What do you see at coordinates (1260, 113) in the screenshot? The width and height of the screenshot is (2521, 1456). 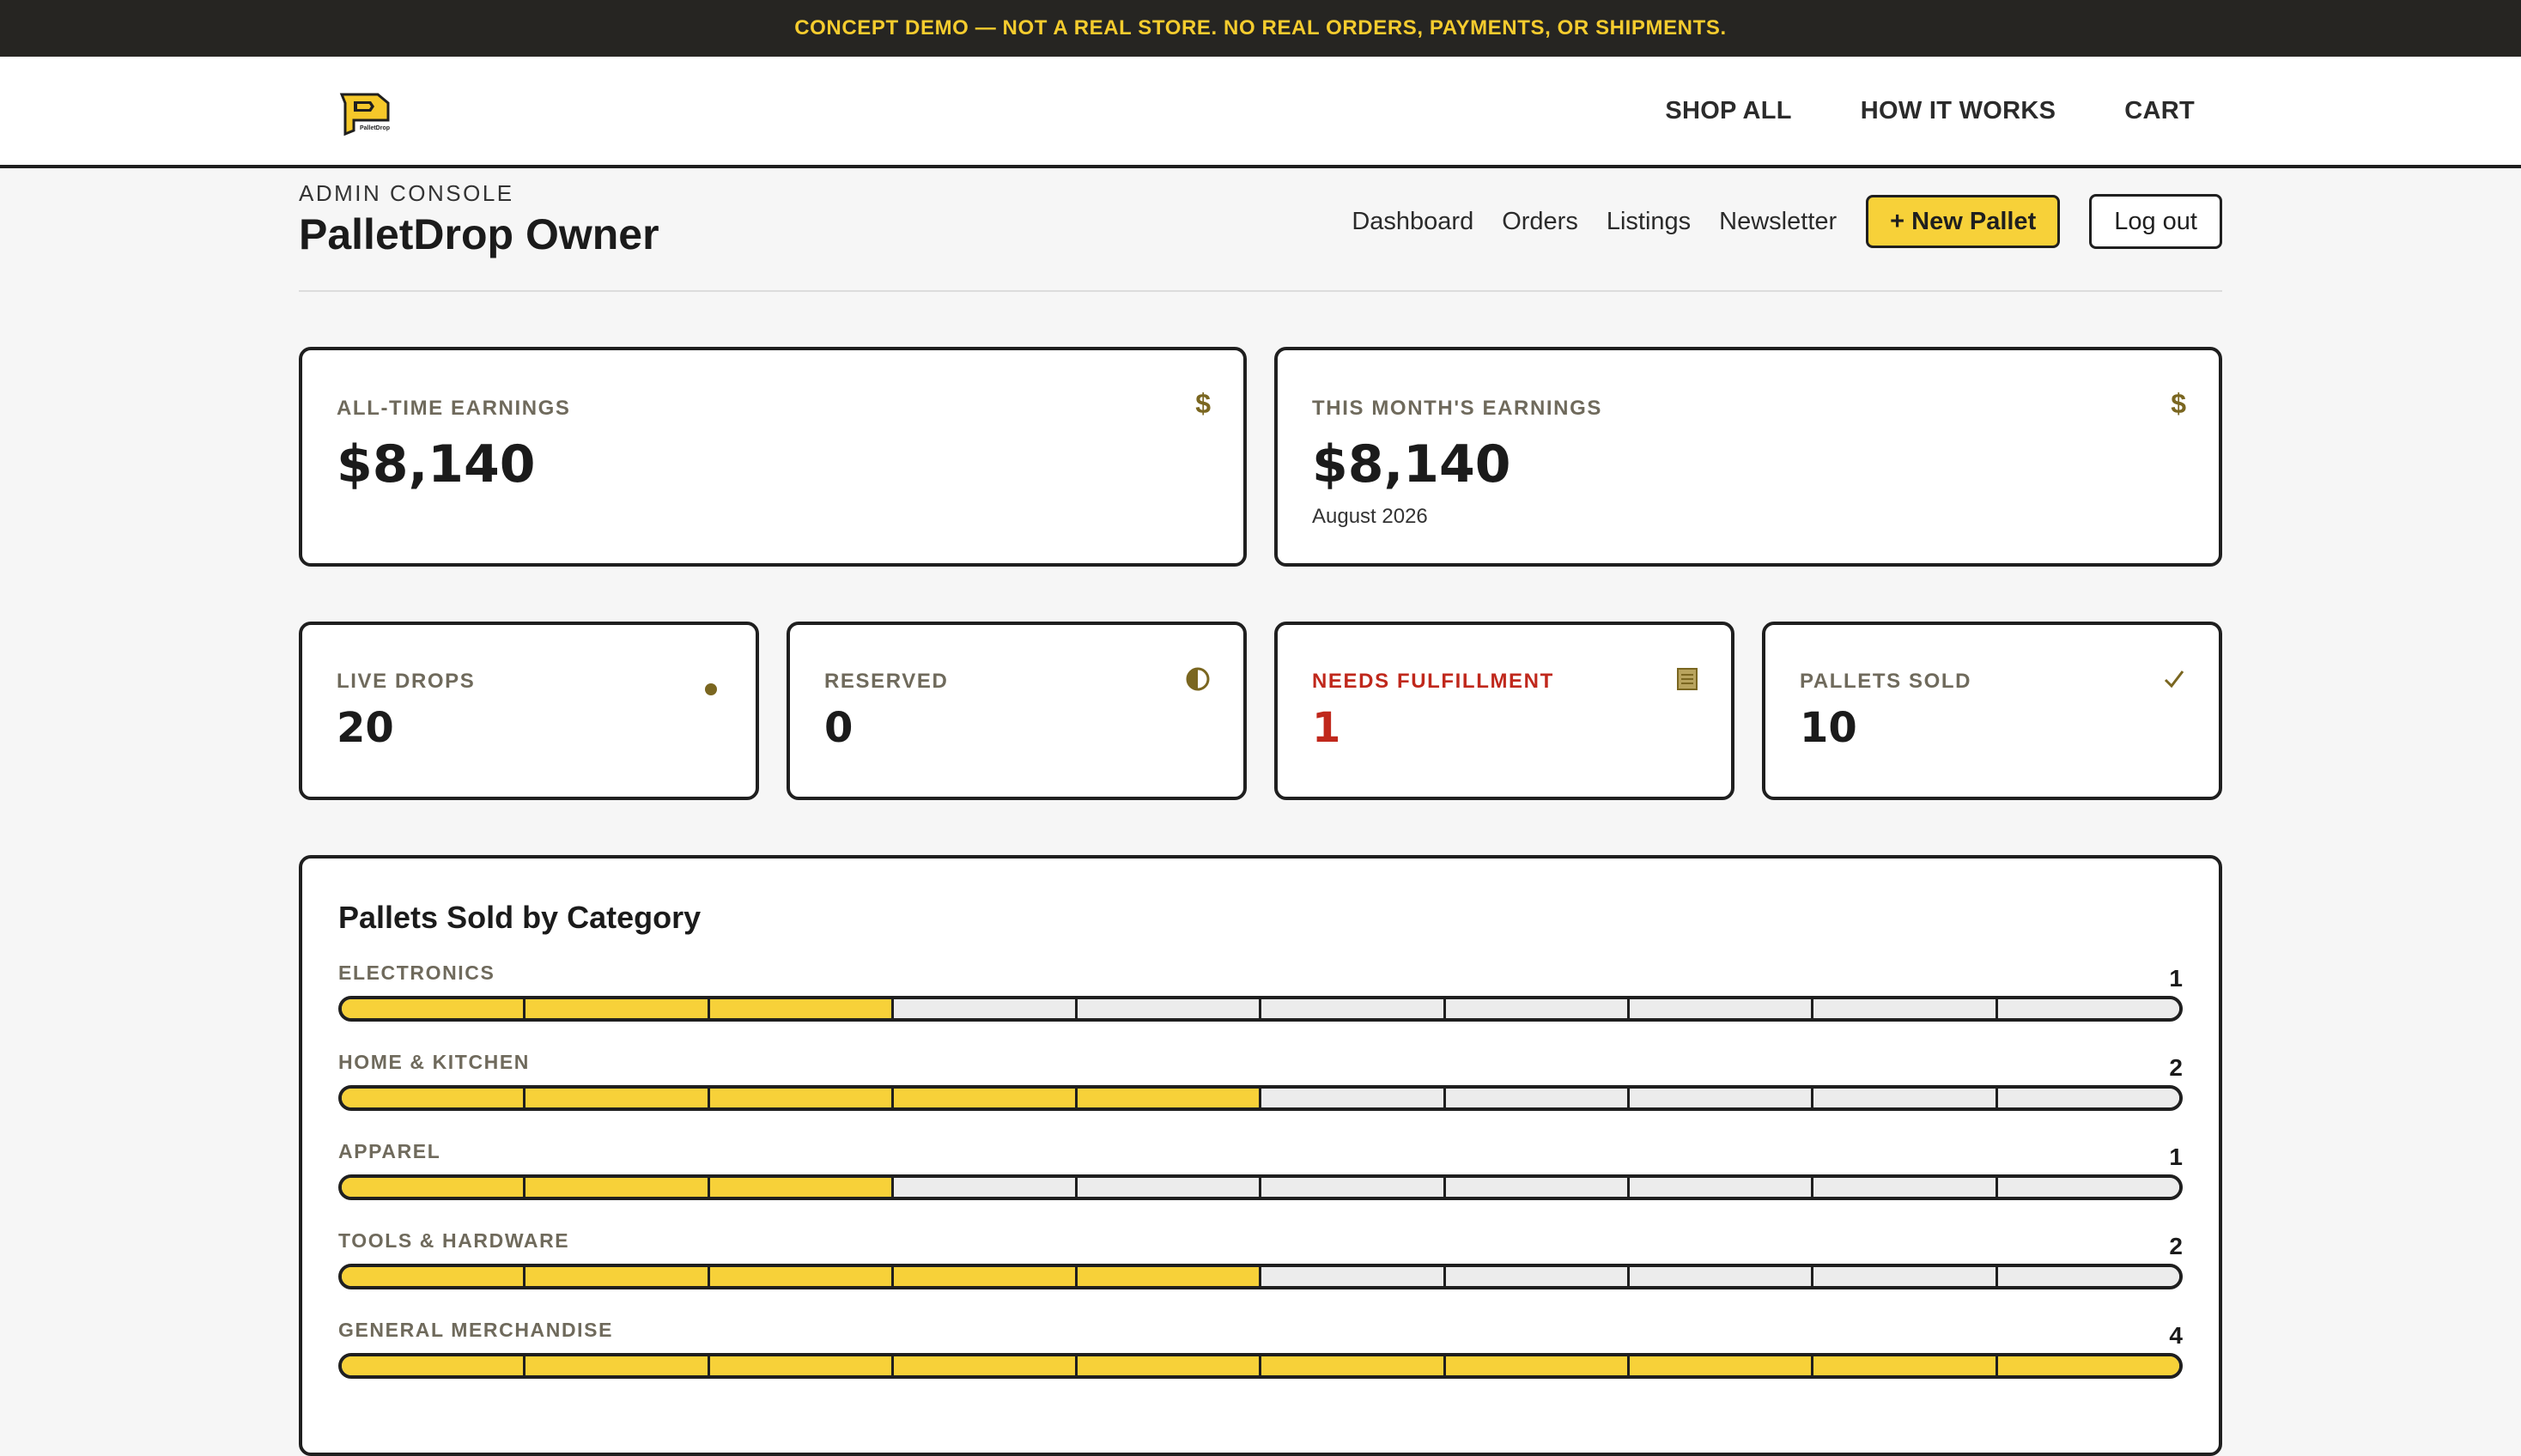 I see `top-nav: PalletDrop SHOP ALL HOW IT WORKS CART` at bounding box center [1260, 113].